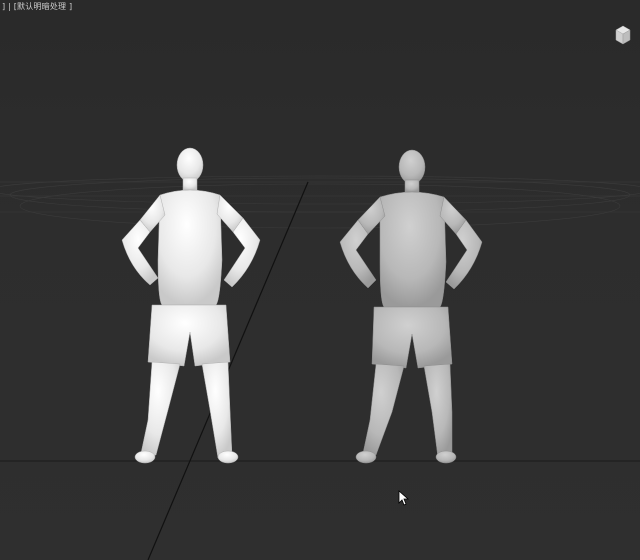 This screenshot has width=640, height=560. What do you see at coordinates (623, 35) in the screenshot?
I see `viewcube-icon` at bounding box center [623, 35].